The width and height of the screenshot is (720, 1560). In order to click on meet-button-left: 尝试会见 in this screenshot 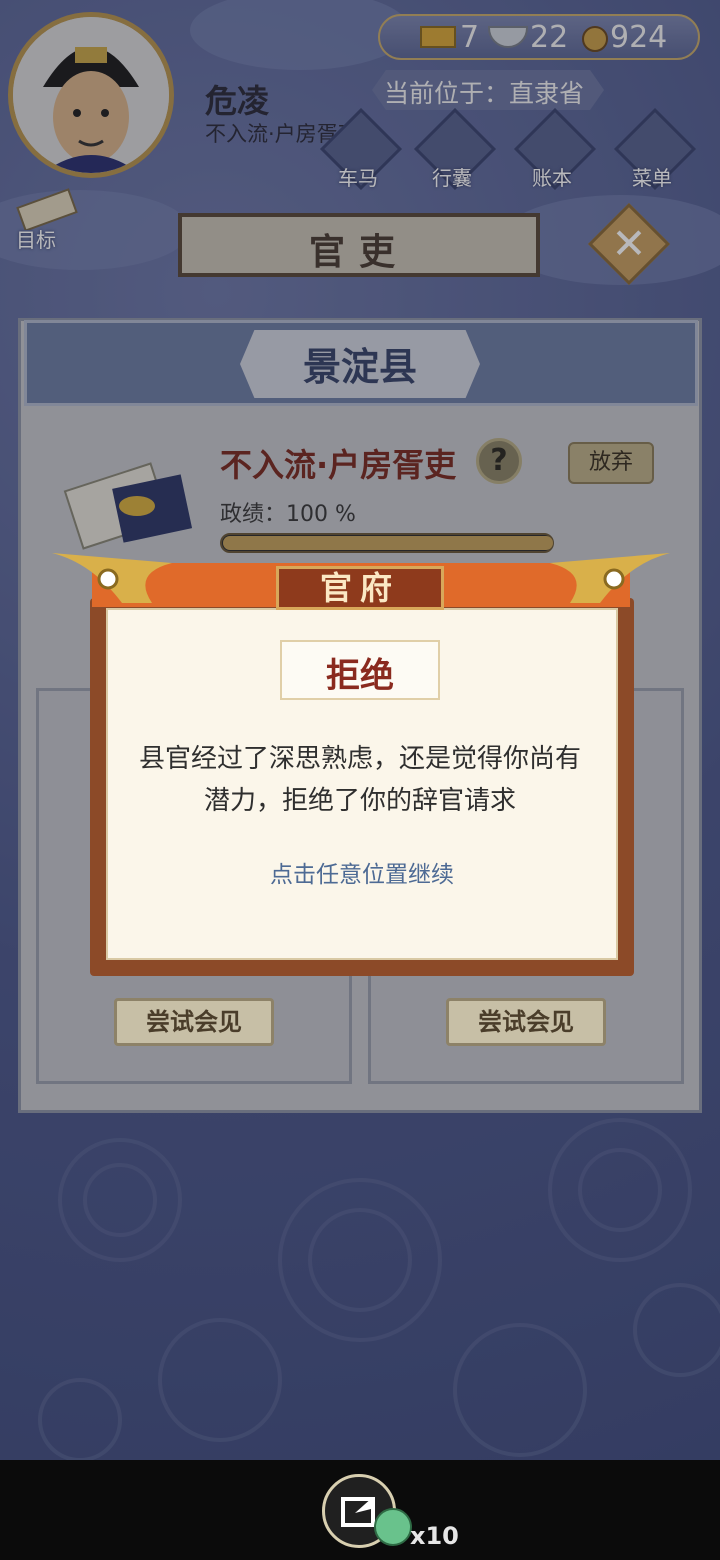, I will do `click(194, 1022)`.